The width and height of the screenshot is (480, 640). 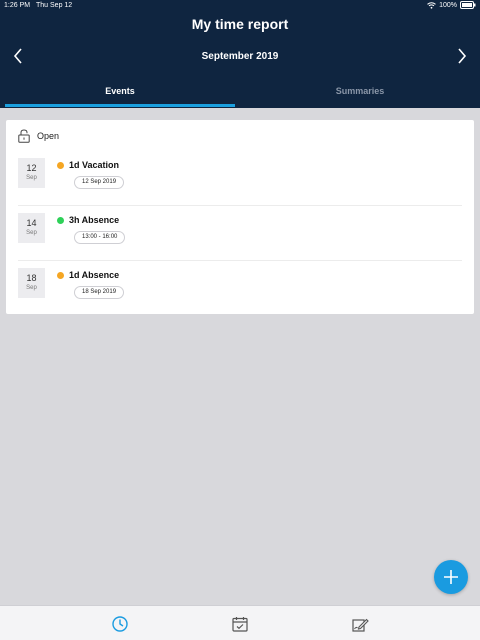 I want to click on event-date-box: 14 Sep, so click(x=31, y=228).